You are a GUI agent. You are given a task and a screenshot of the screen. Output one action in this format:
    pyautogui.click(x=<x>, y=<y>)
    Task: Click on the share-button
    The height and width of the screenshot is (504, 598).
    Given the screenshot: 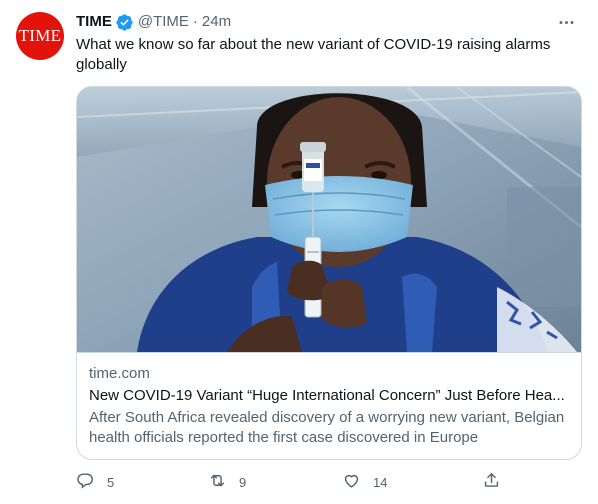 What is the action you would take?
    pyautogui.click(x=491, y=482)
    